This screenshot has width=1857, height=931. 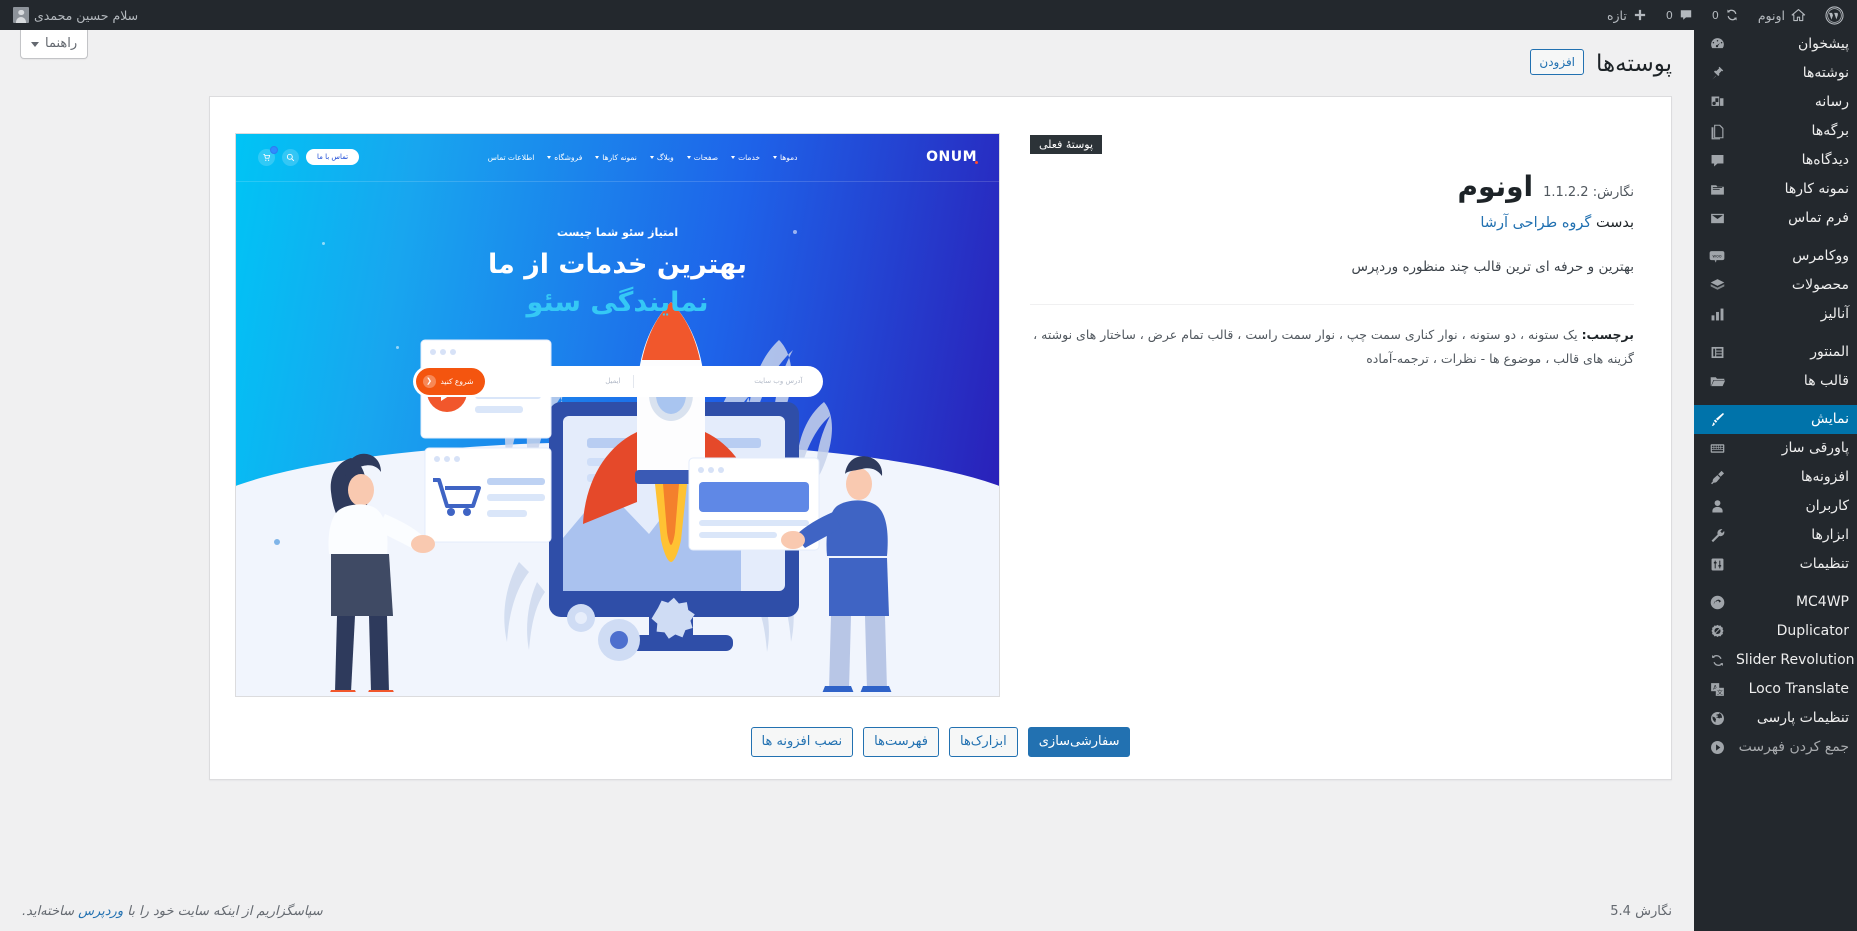 I want to click on admin-bar-right-group: اونوم 0 0 تازه, so click(x=1727, y=15).